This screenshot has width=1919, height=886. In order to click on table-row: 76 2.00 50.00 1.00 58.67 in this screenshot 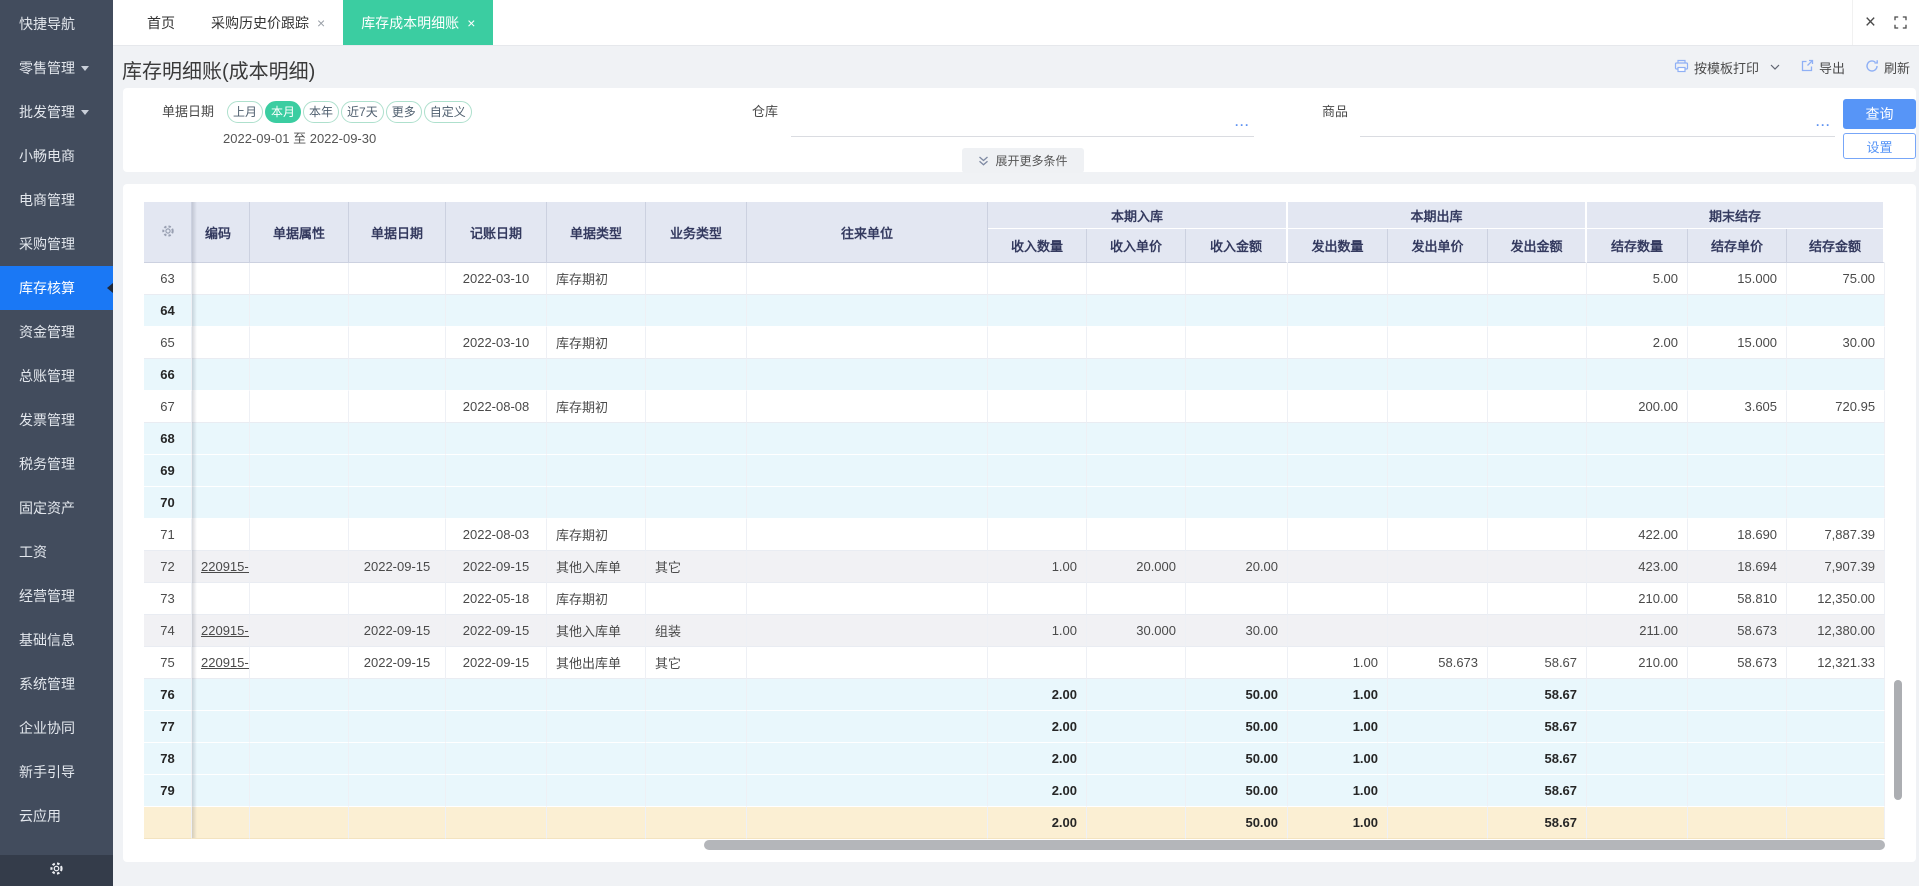, I will do `click(1015, 695)`.